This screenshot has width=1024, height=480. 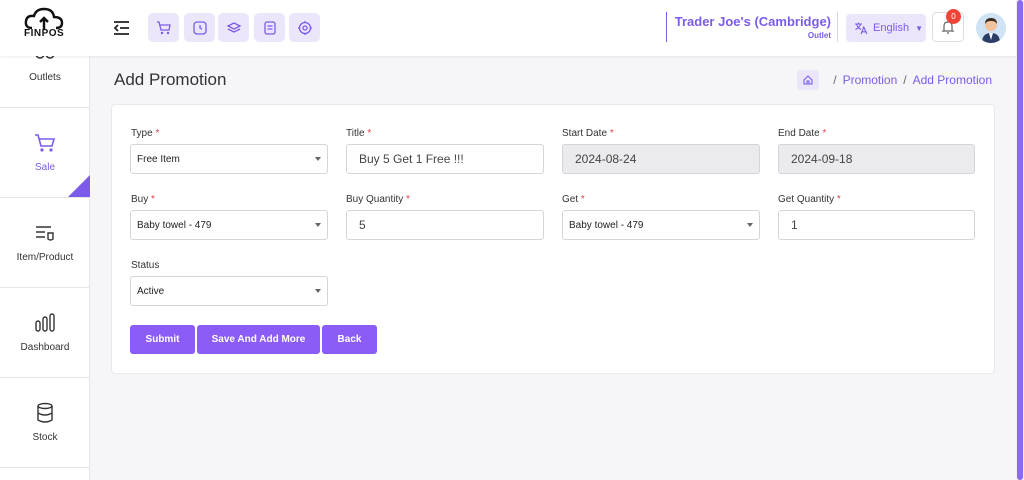 I want to click on quick-clock-button, so click(x=199, y=27).